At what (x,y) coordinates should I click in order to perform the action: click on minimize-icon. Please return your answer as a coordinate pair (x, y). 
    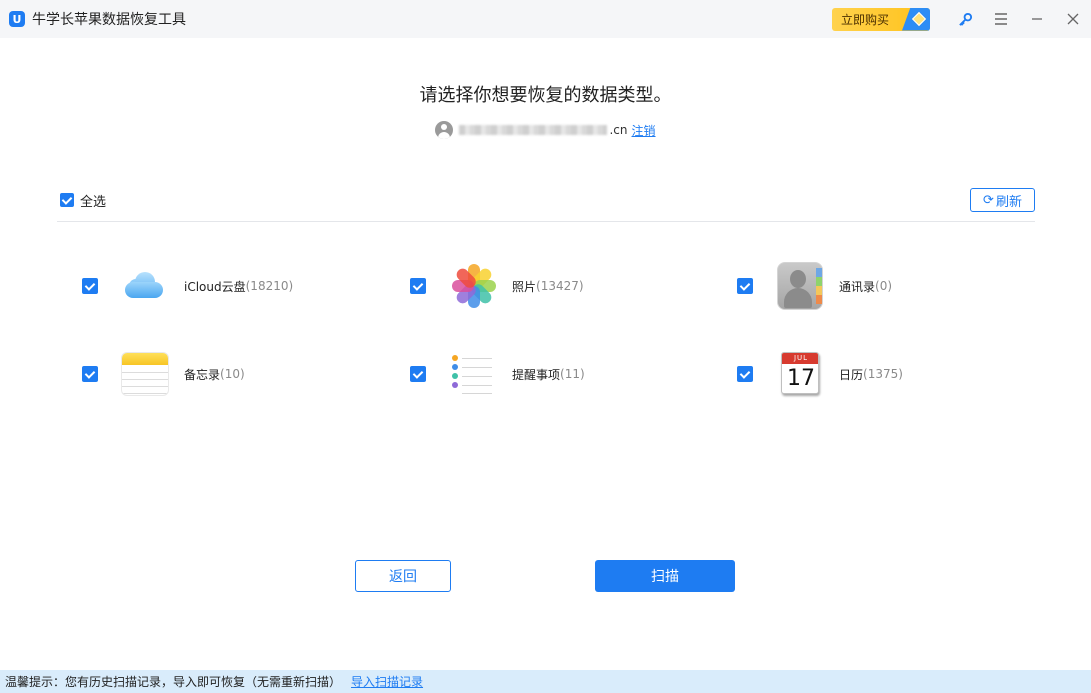
    Looking at the image, I should click on (1037, 19).